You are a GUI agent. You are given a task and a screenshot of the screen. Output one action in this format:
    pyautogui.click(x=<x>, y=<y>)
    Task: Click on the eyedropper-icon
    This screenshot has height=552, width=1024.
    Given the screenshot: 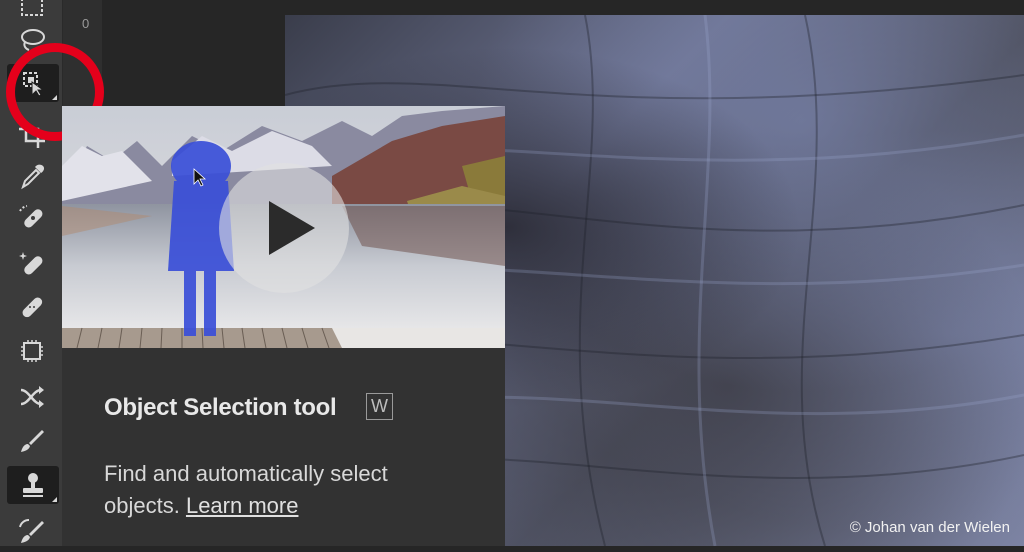 What is the action you would take?
    pyautogui.click(x=33, y=177)
    